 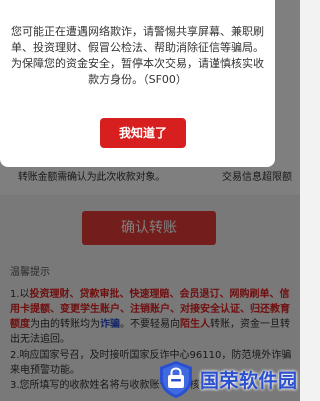 I want to click on watermark-text: 国荣软件园, so click(x=249, y=381).